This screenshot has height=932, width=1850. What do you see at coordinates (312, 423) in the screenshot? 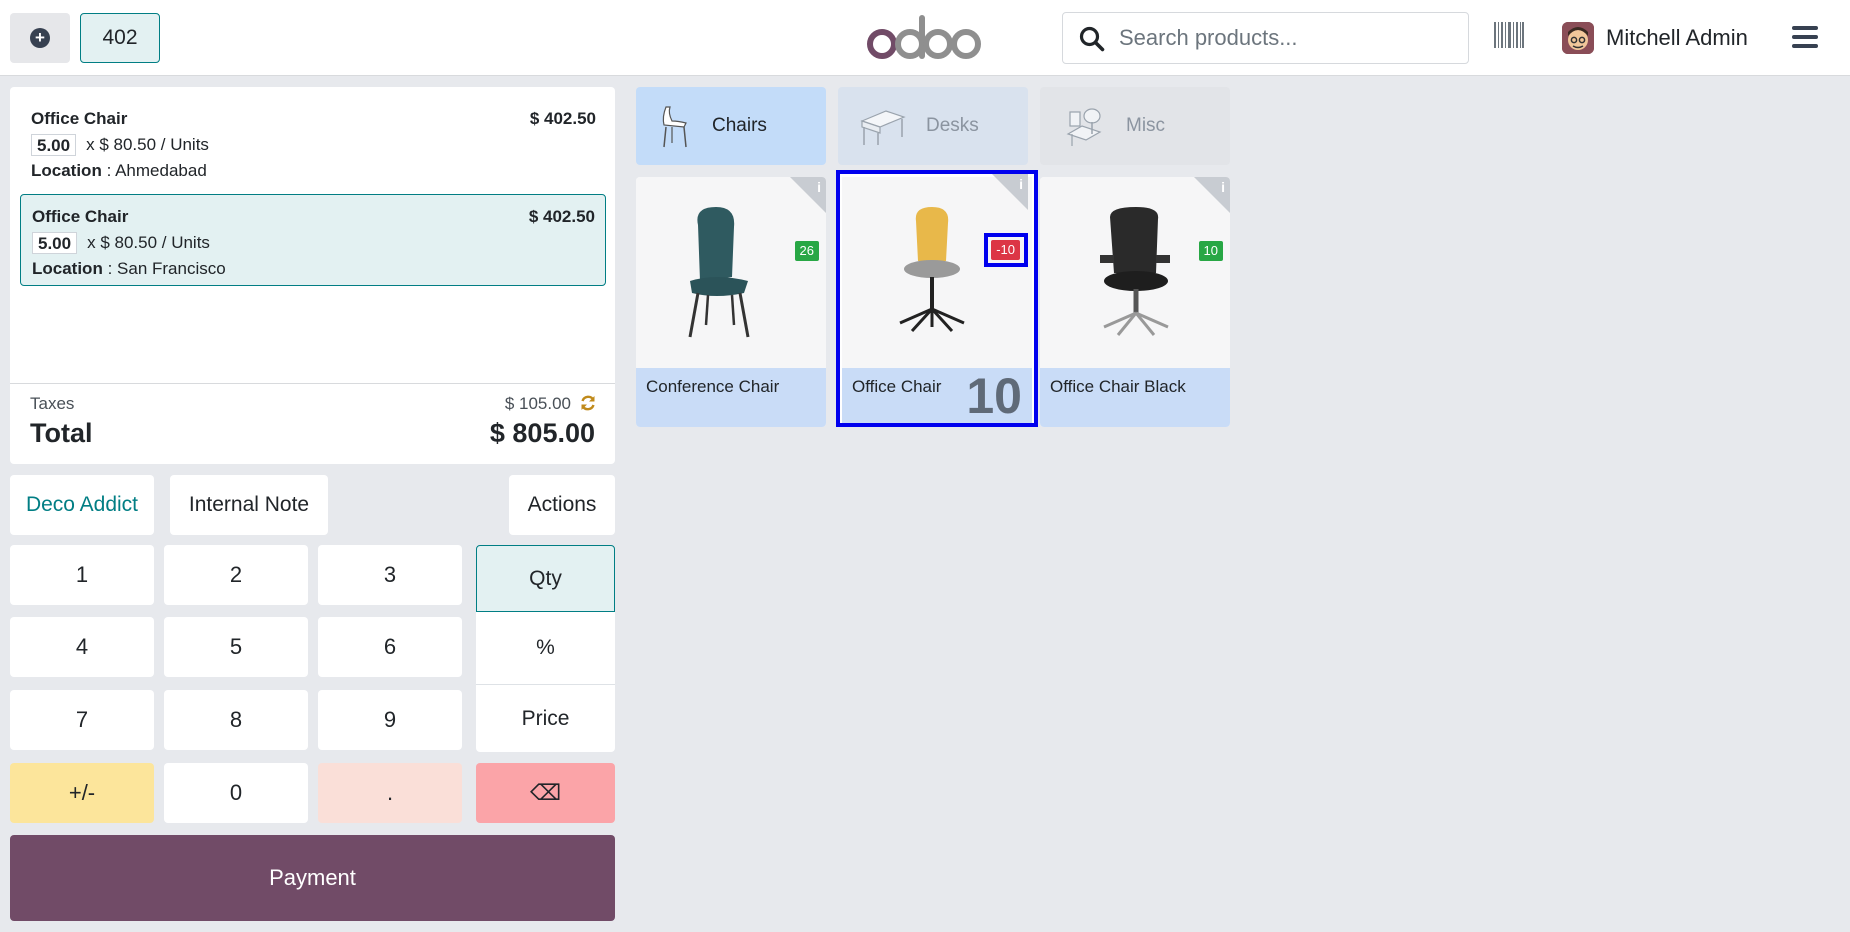
I see `order-totals: Taxes $ 105.00 Total $ 805.00` at bounding box center [312, 423].